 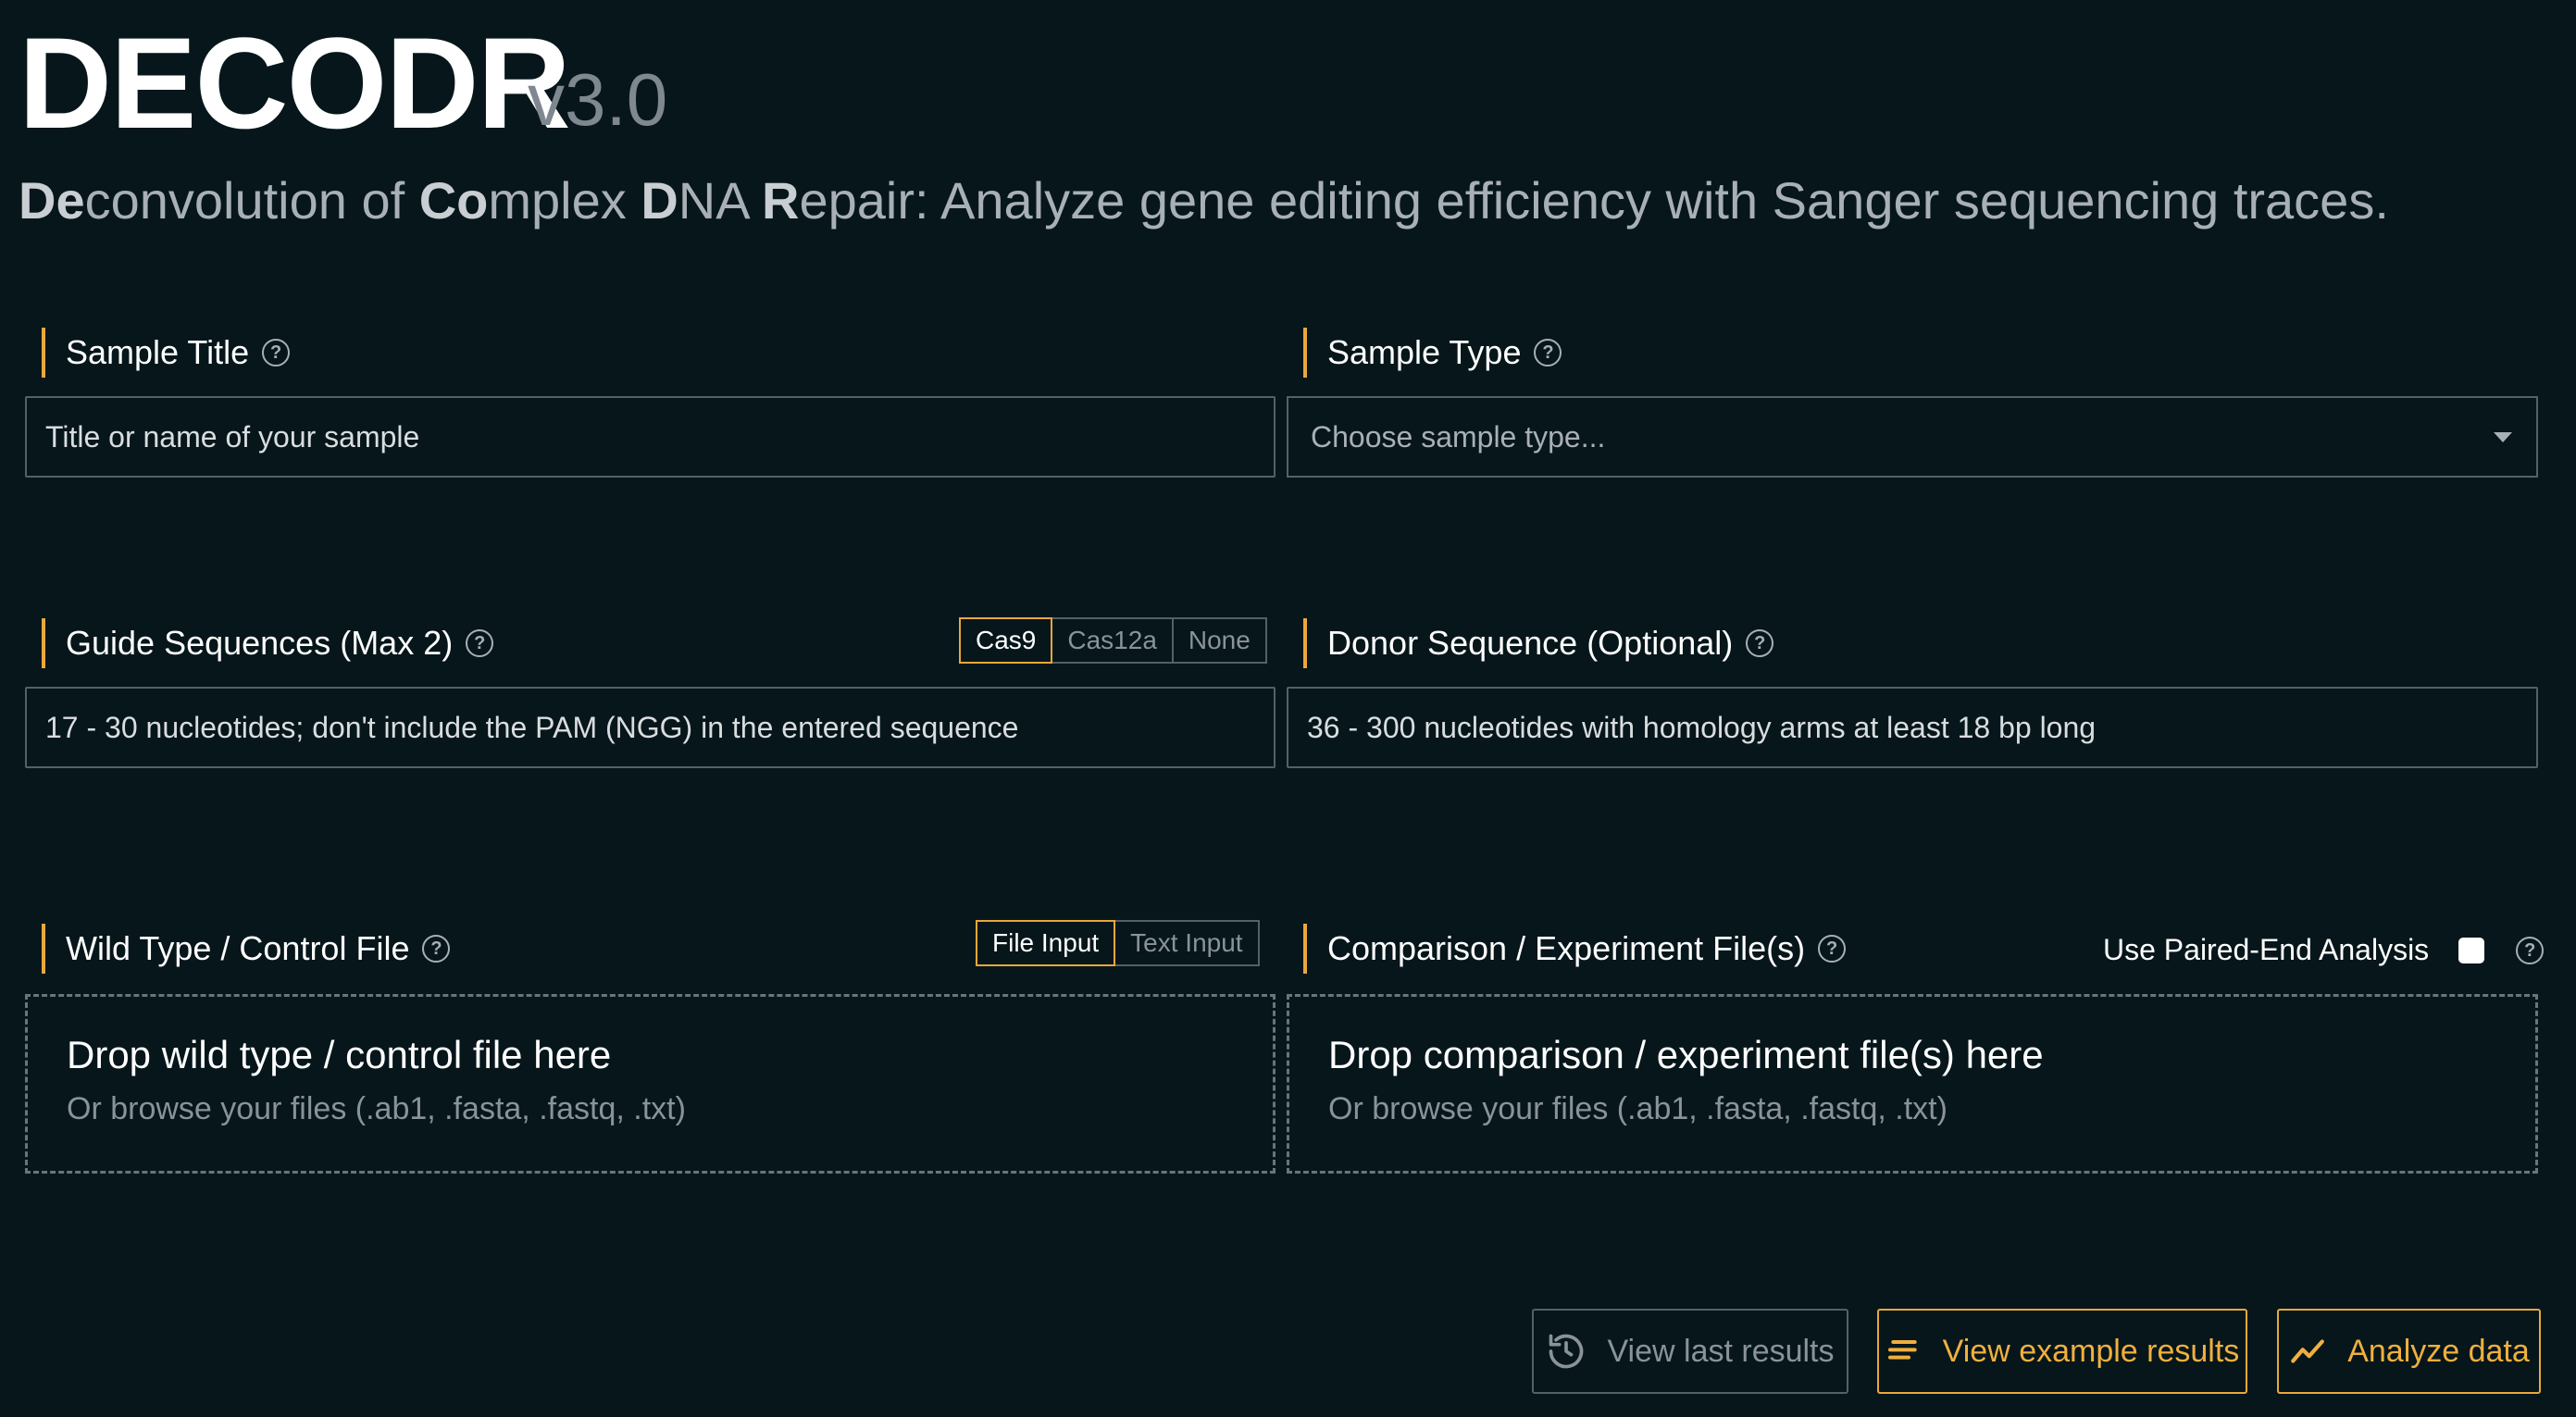 What do you see at coordinates (1538, 643) in the screenshot?
I see `donor-sequence-label: Donor Sequence (Optional) ?` at bounding box center [1538, 643].